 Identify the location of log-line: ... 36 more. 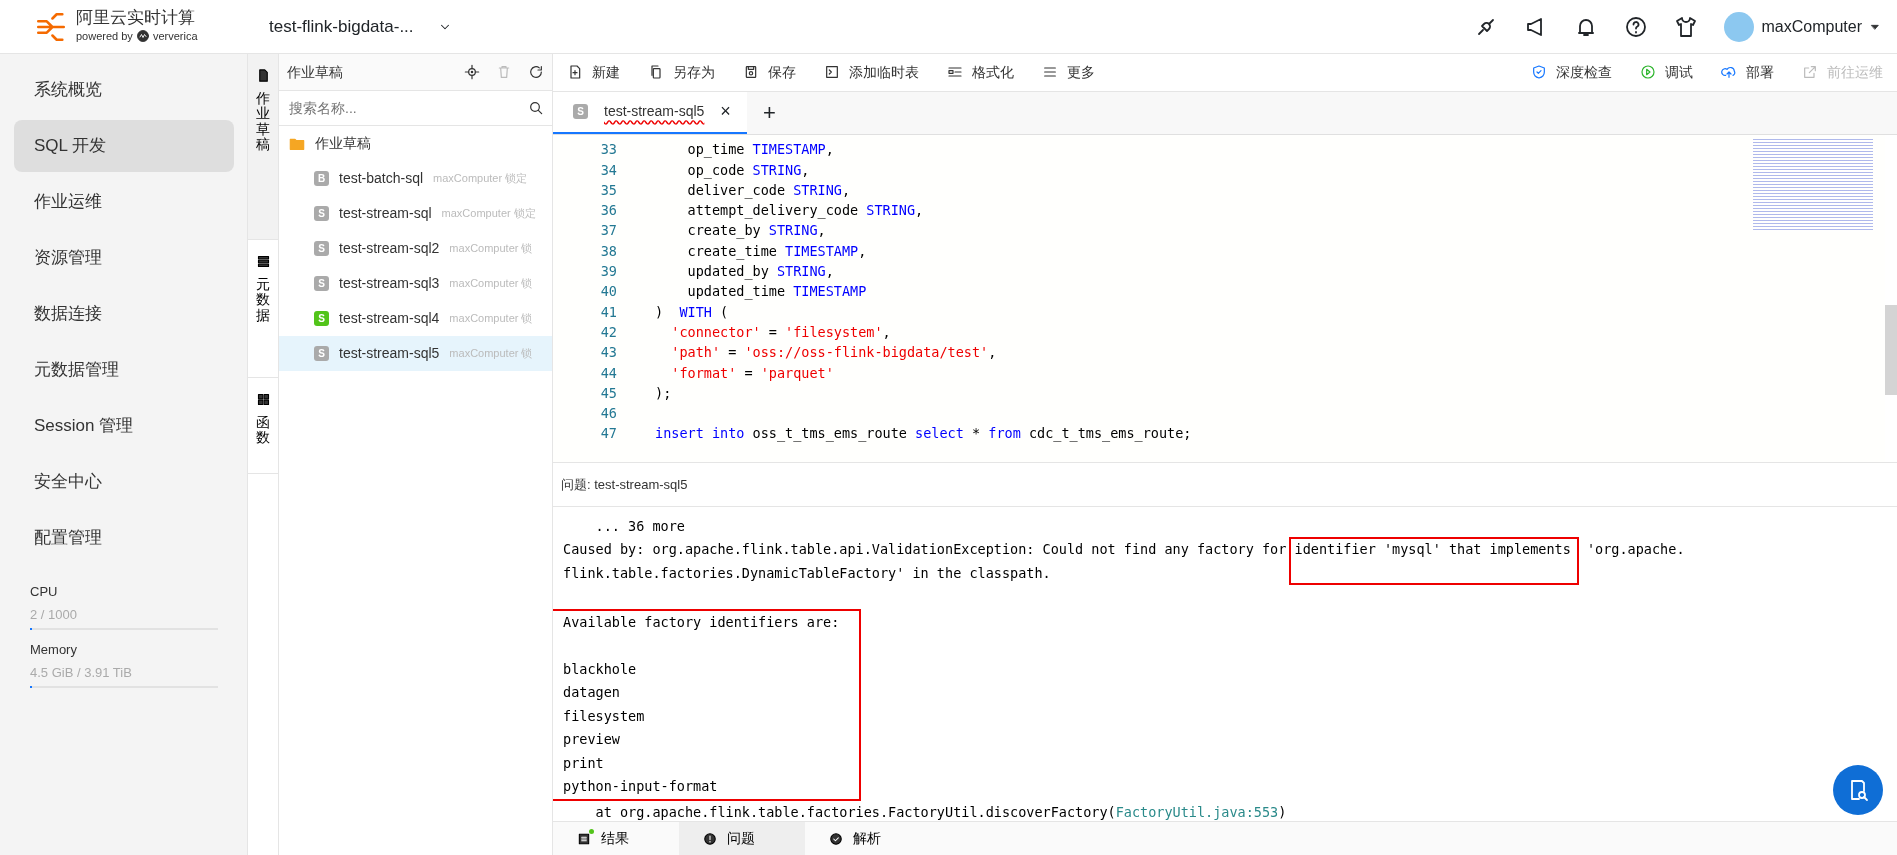
(639, 525).